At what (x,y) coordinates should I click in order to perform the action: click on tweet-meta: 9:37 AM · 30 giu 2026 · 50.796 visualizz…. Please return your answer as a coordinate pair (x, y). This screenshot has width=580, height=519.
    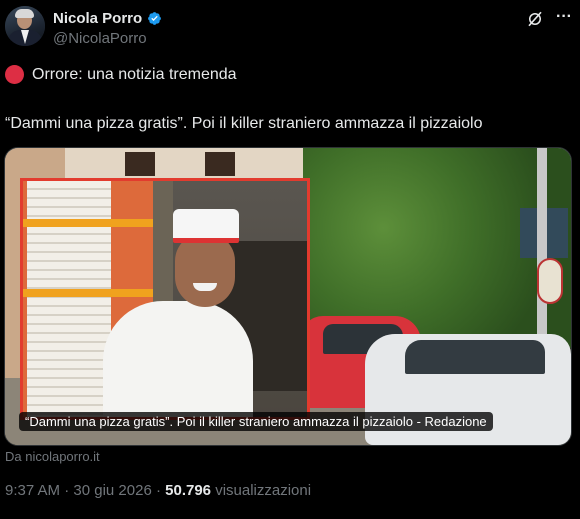
    Looking at the image, I should click on (158, 490).